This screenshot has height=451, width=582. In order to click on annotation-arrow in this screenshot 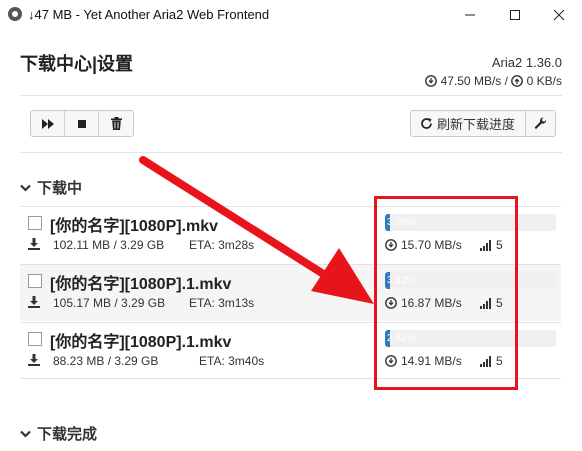, I will do `click(256, 230)`.